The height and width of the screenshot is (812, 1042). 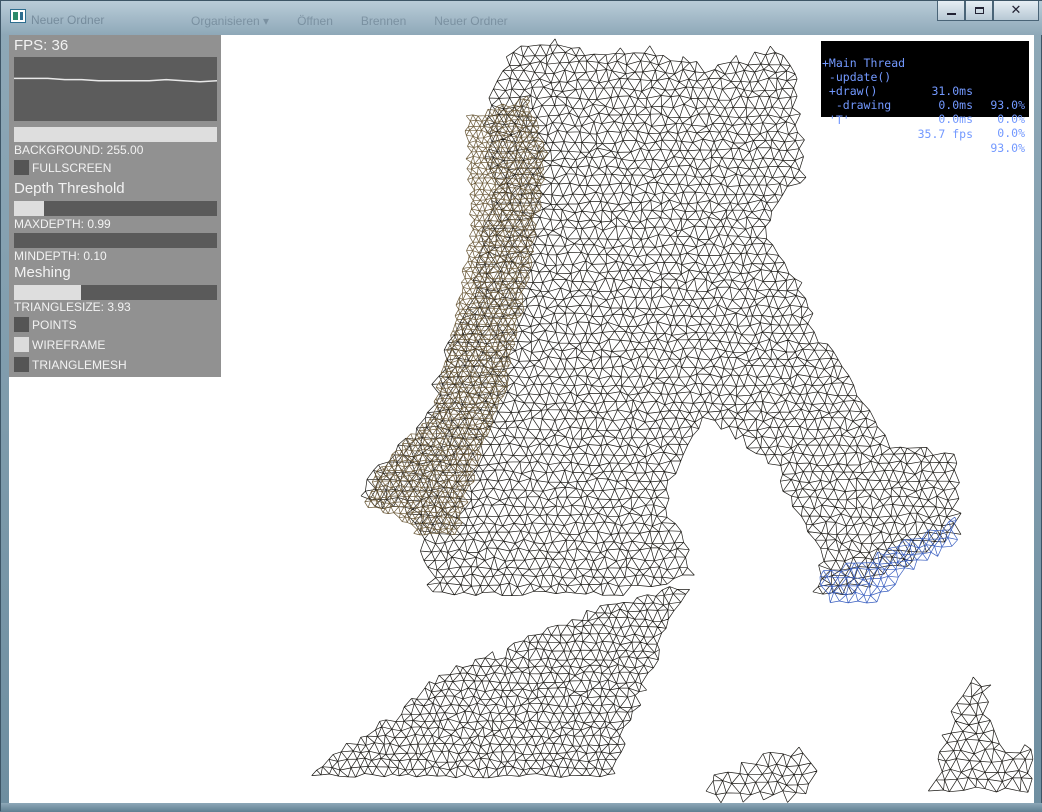 I want to click on points-label: POINTS, so click(x=54, y=325).